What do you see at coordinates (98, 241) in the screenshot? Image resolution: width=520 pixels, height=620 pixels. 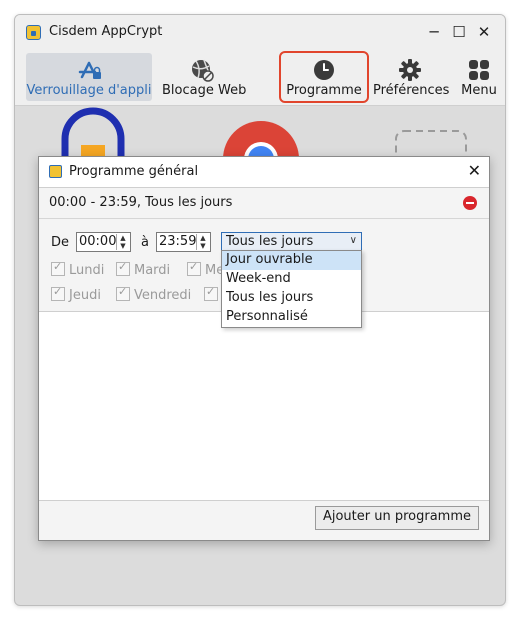 I see `from-time-value: 00:00` at bounding box center [98, 241].